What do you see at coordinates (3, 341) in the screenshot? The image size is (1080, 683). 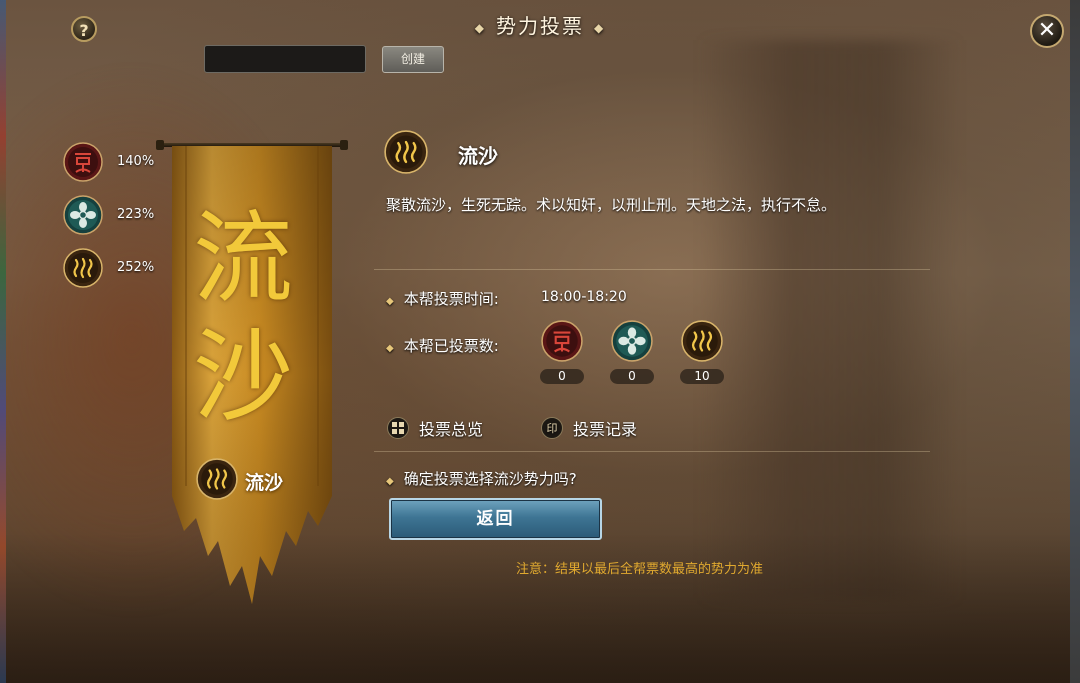 I see `desktop-edge-left` at bounding box center [3, 341].